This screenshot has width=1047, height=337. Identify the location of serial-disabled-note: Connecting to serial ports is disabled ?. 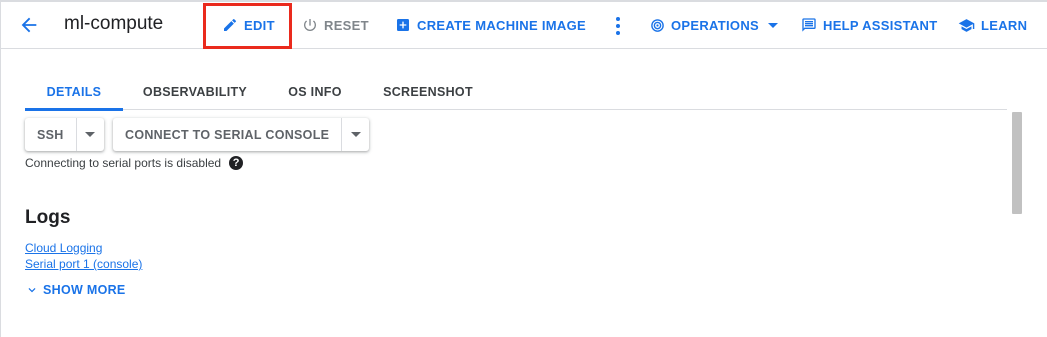
(134, 163).